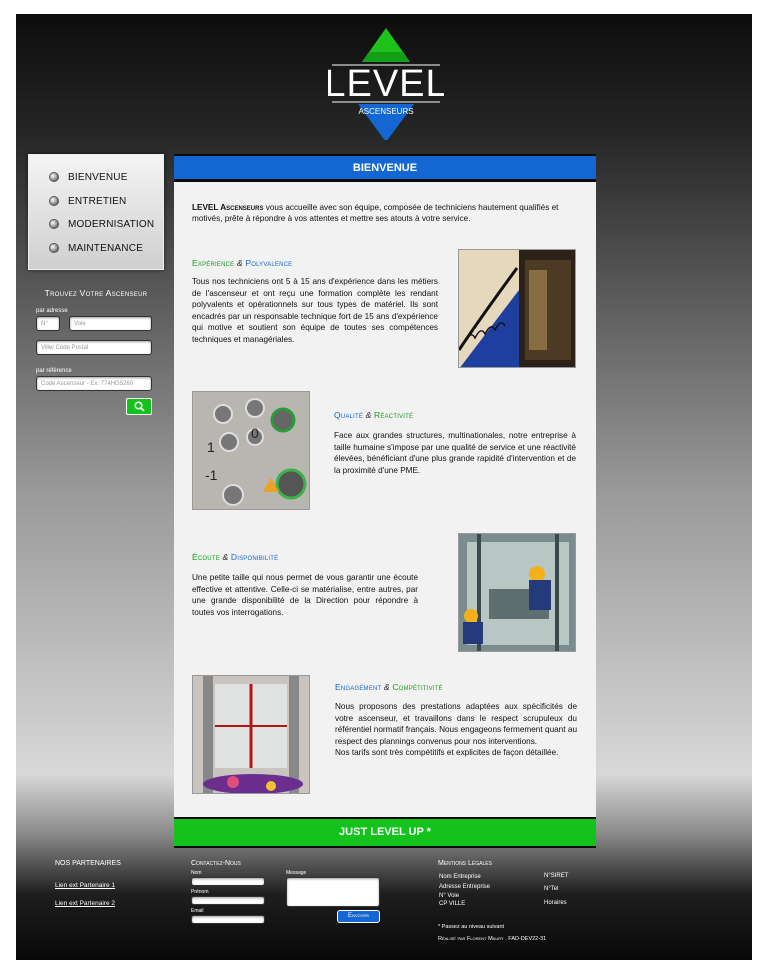 This screenshot has height=973, width=768. I want to click on credit: Réalisé par Florent Maury . FAD-DEV22-31, so click(492, 939).